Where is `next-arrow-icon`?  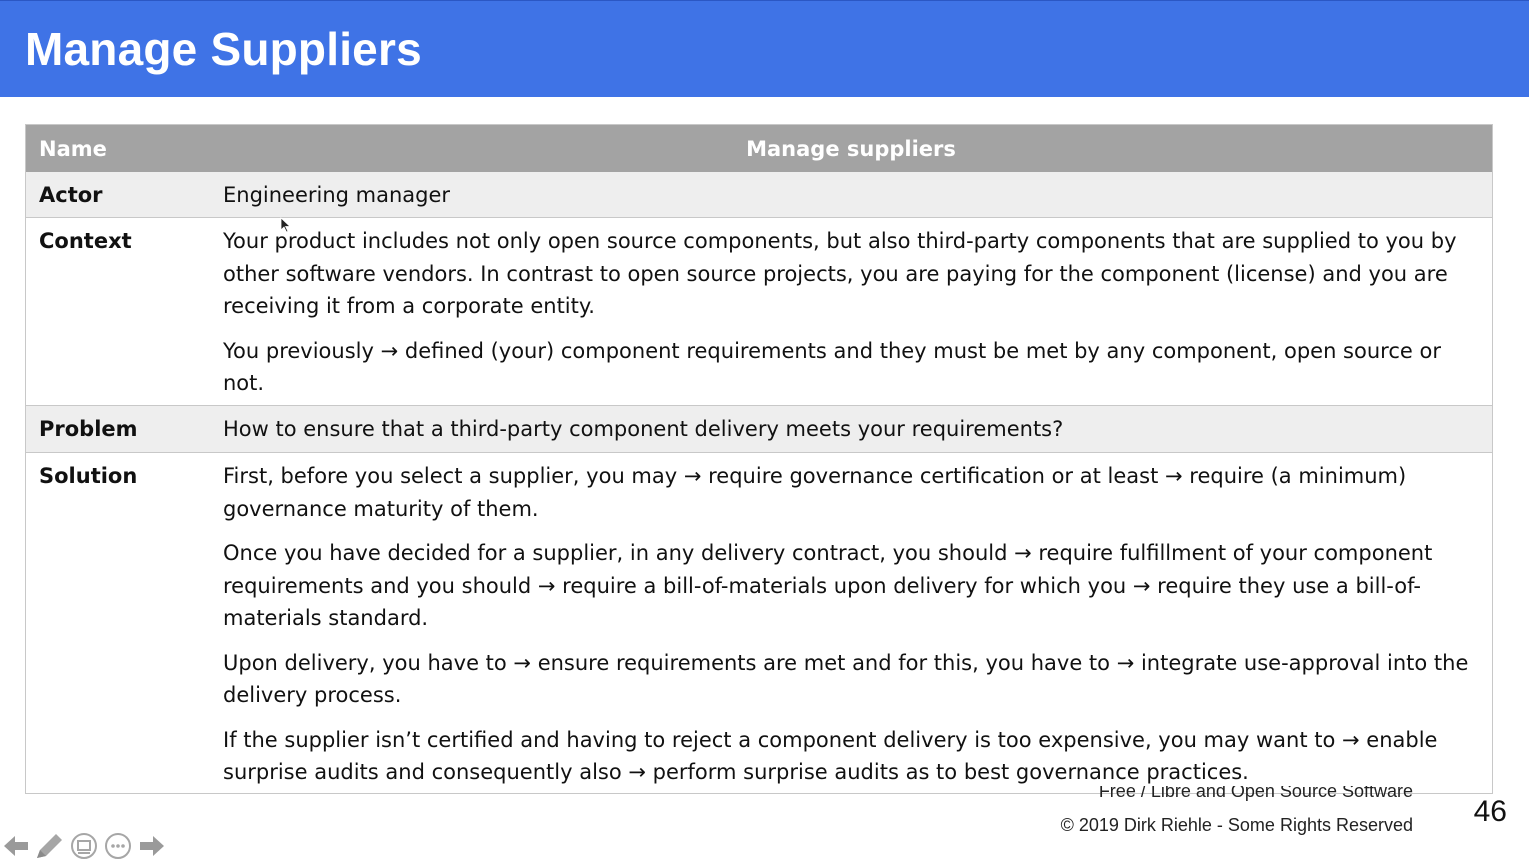 next-arrow-icon is located at coordinates (152, 846).